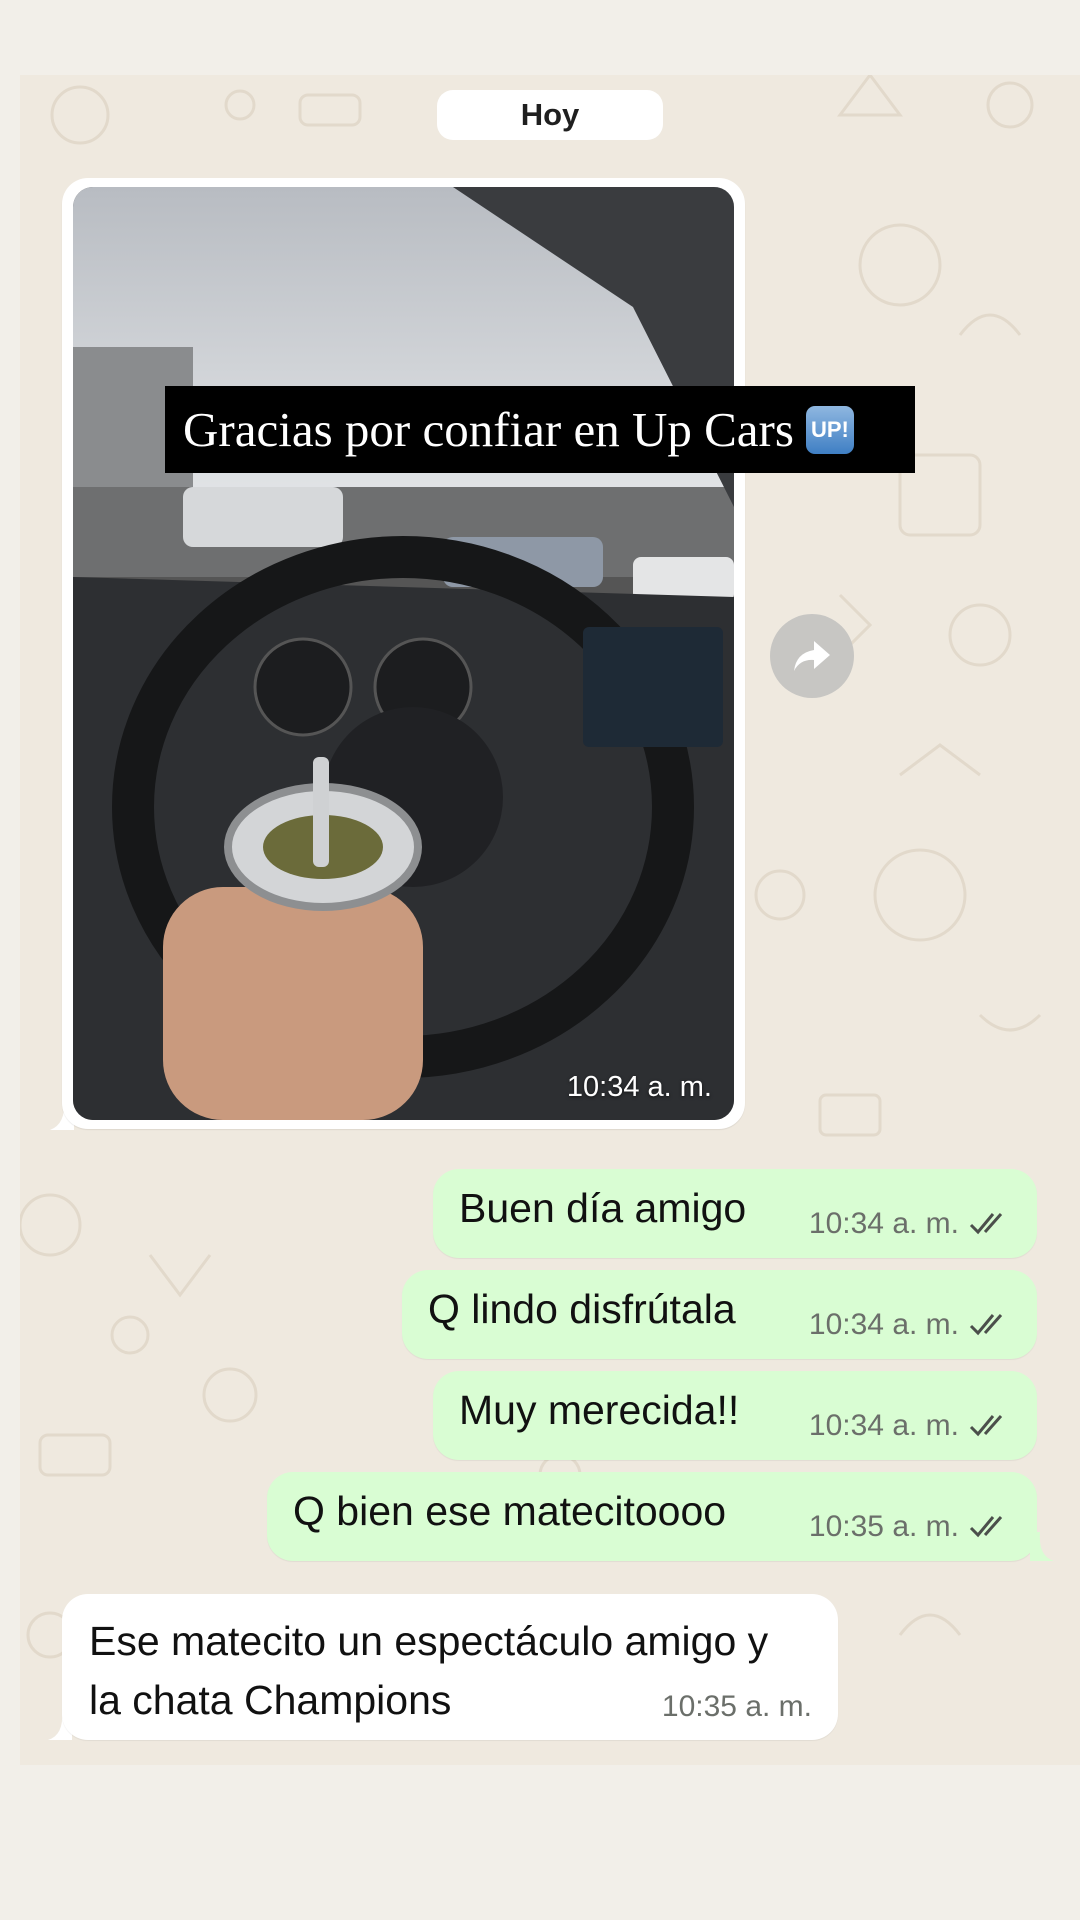  I want to click on message-text: Buen día amigo, so click(603, 1208).